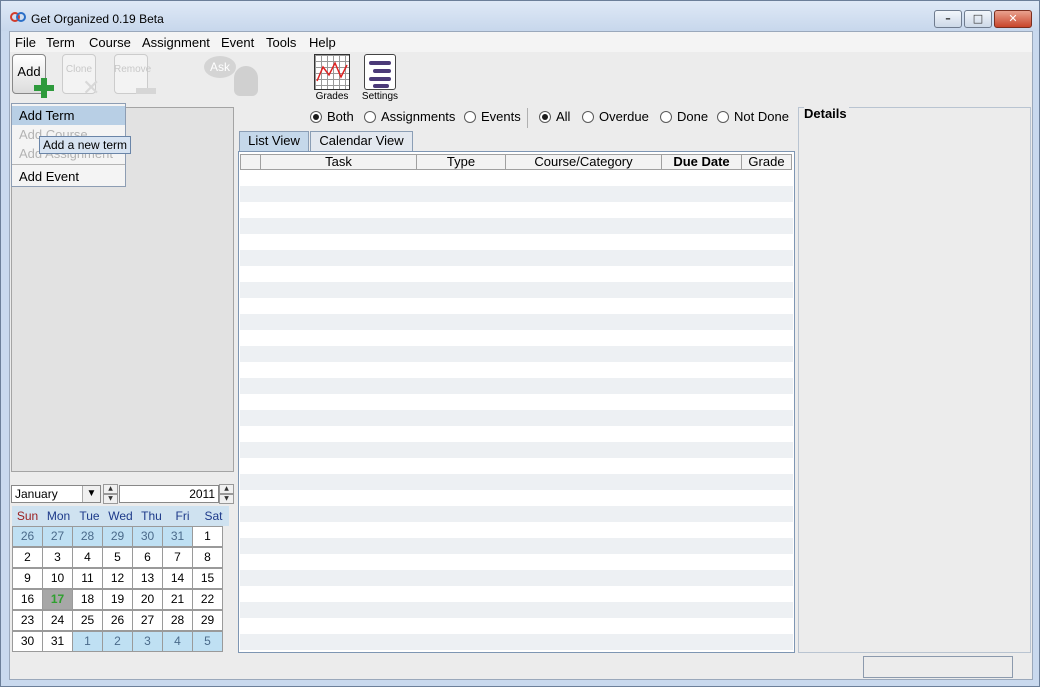 The width and height of the screenshot is (1040, 687). What do you see at coordinates (723, 116) in the screenshot?
I see `radio-icon` at bounding box center [723, 116].